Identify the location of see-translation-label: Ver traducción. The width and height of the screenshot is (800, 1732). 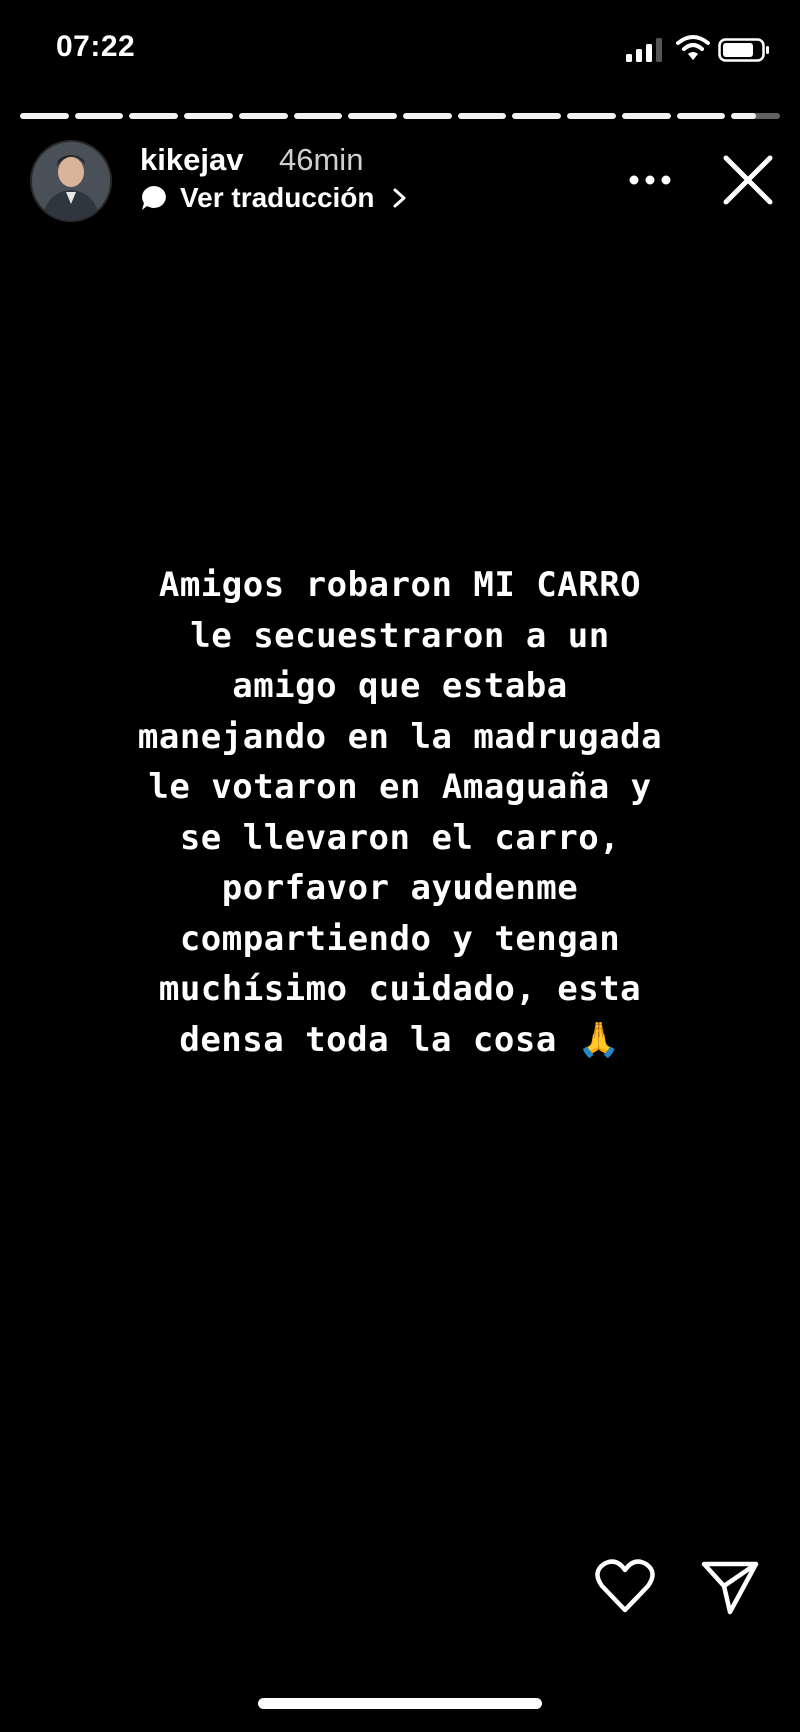
(277, 197).